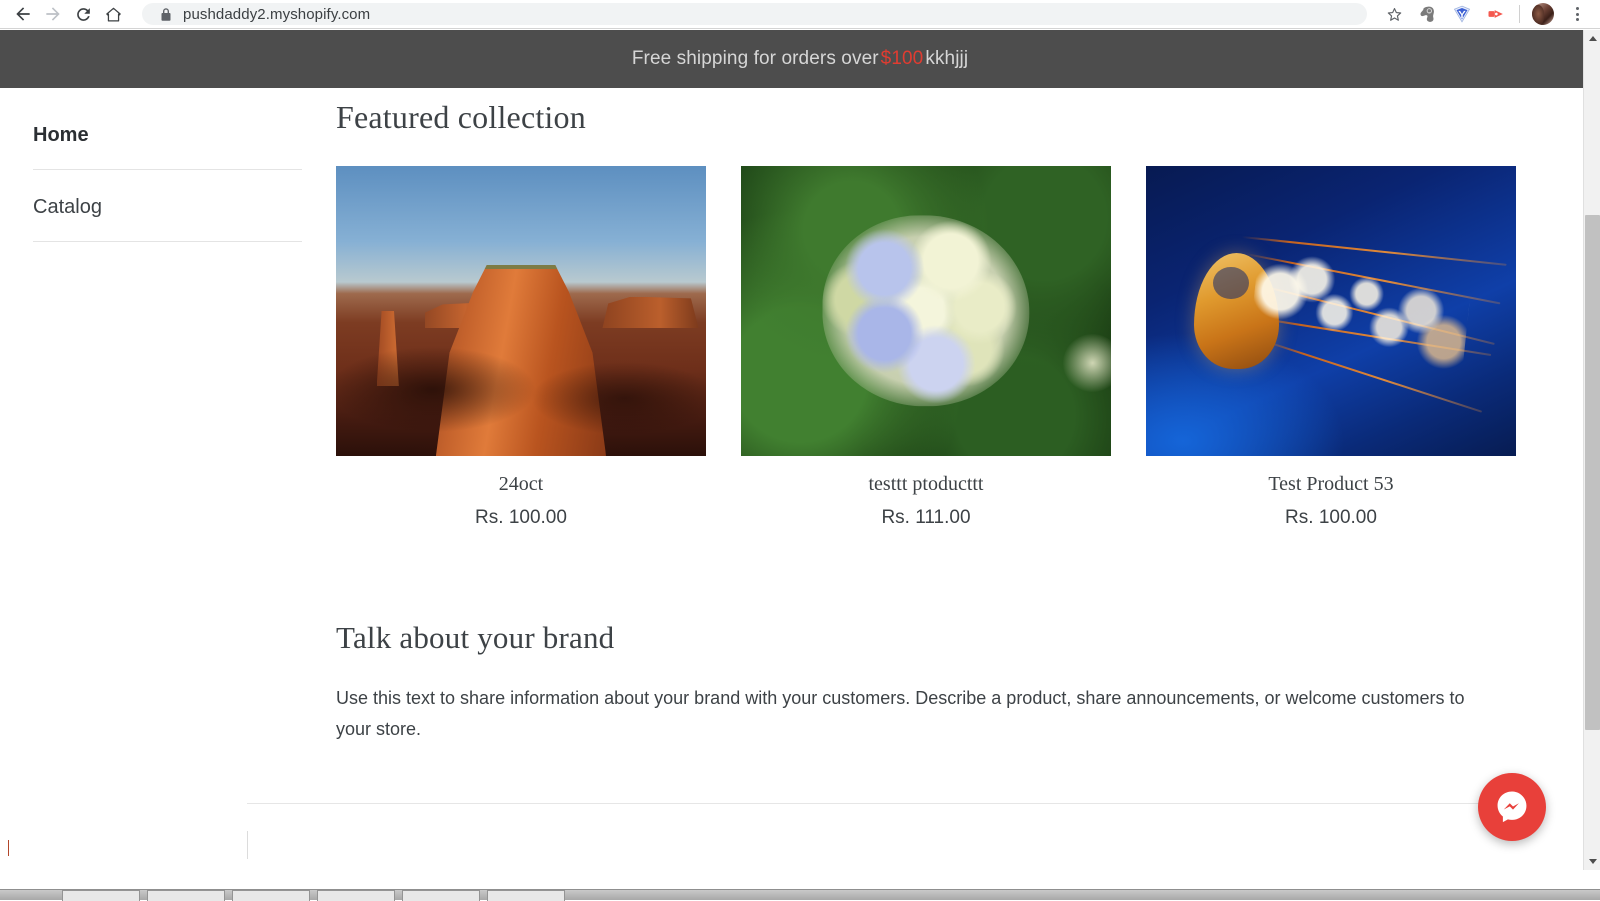 The image size is (1600, 901). I want to click on extension-gray-button, so click(1428, 14).